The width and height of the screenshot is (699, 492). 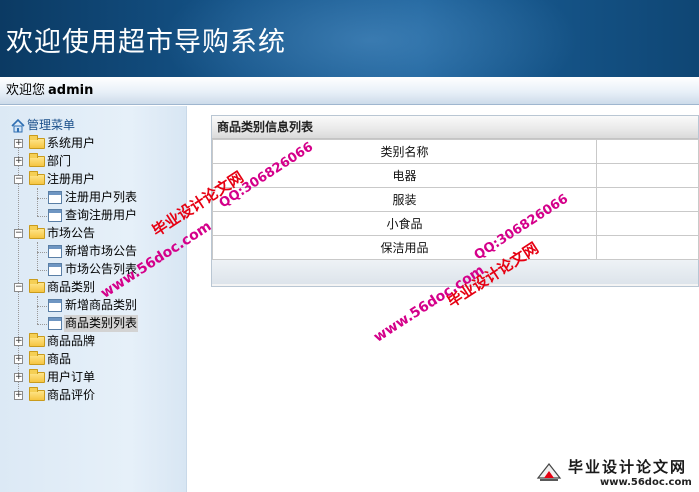 What do you see at coordinates (101, 215) in the screenshot?
I see `sidebar-item-label: 查询注册用户` at bounding box center [101, 215].